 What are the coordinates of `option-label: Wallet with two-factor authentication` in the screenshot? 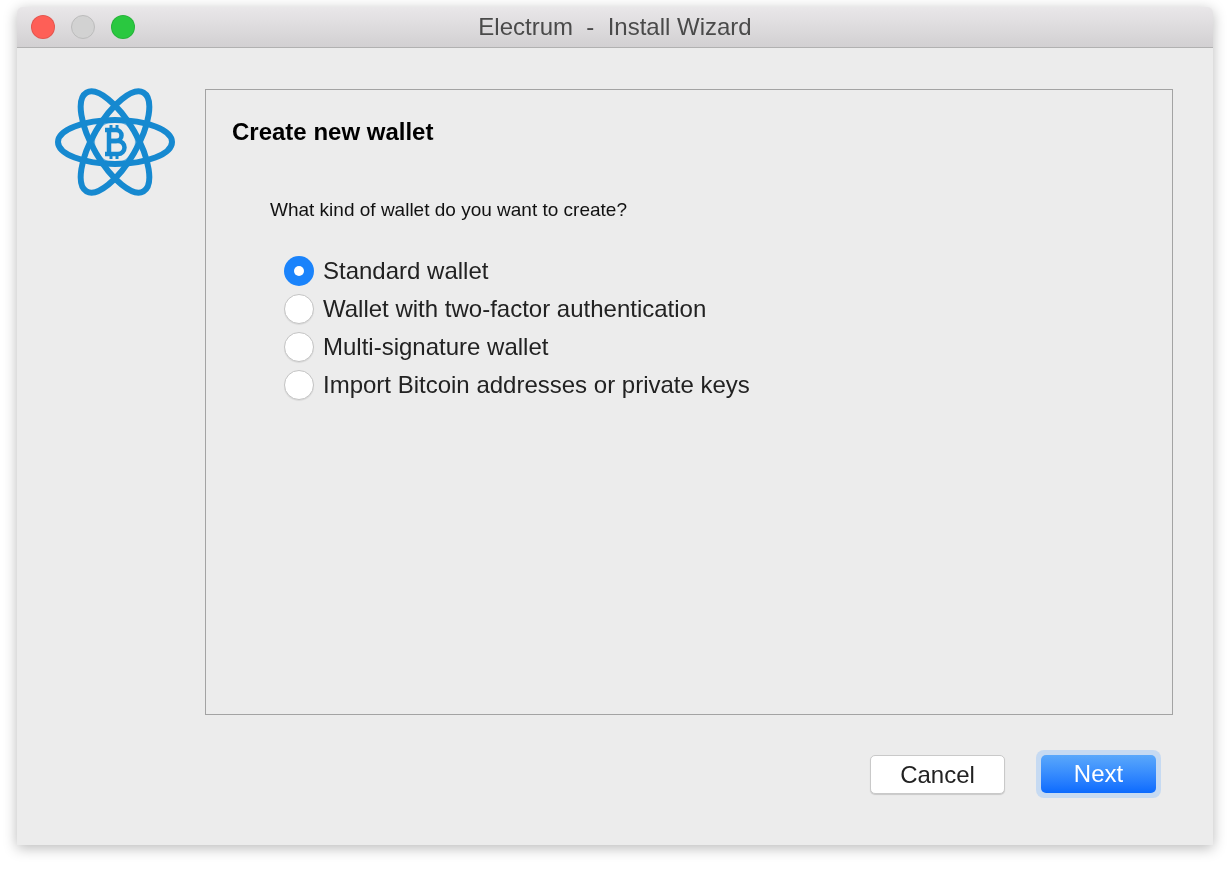 It's located at (515, 309).